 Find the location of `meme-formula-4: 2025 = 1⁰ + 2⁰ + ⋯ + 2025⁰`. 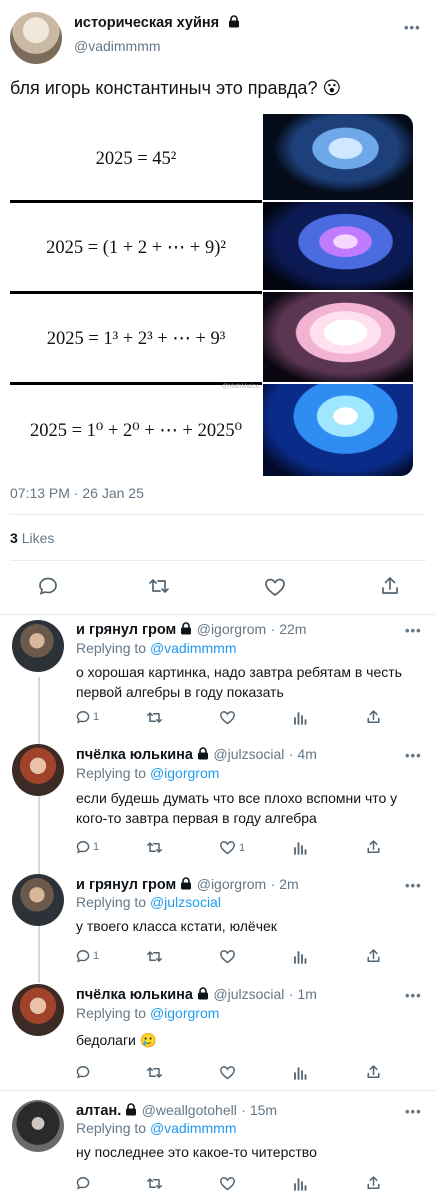

meme-formula-4: 2025 = 1⁰ + 2⁰ + ⋯ + 2025⁰ is located at coordinates (136, 431).